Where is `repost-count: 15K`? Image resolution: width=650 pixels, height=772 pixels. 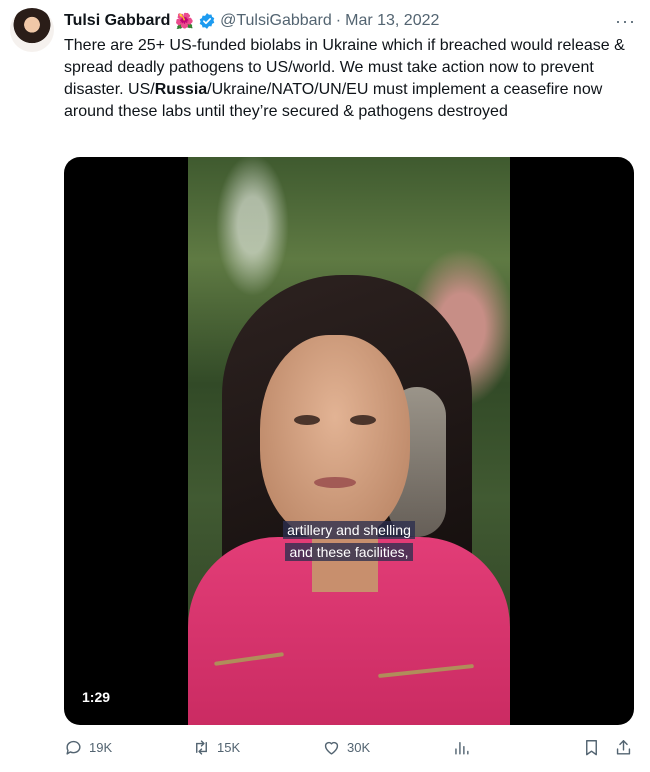
repost-count: 15K is located at coordinates (229, 747).